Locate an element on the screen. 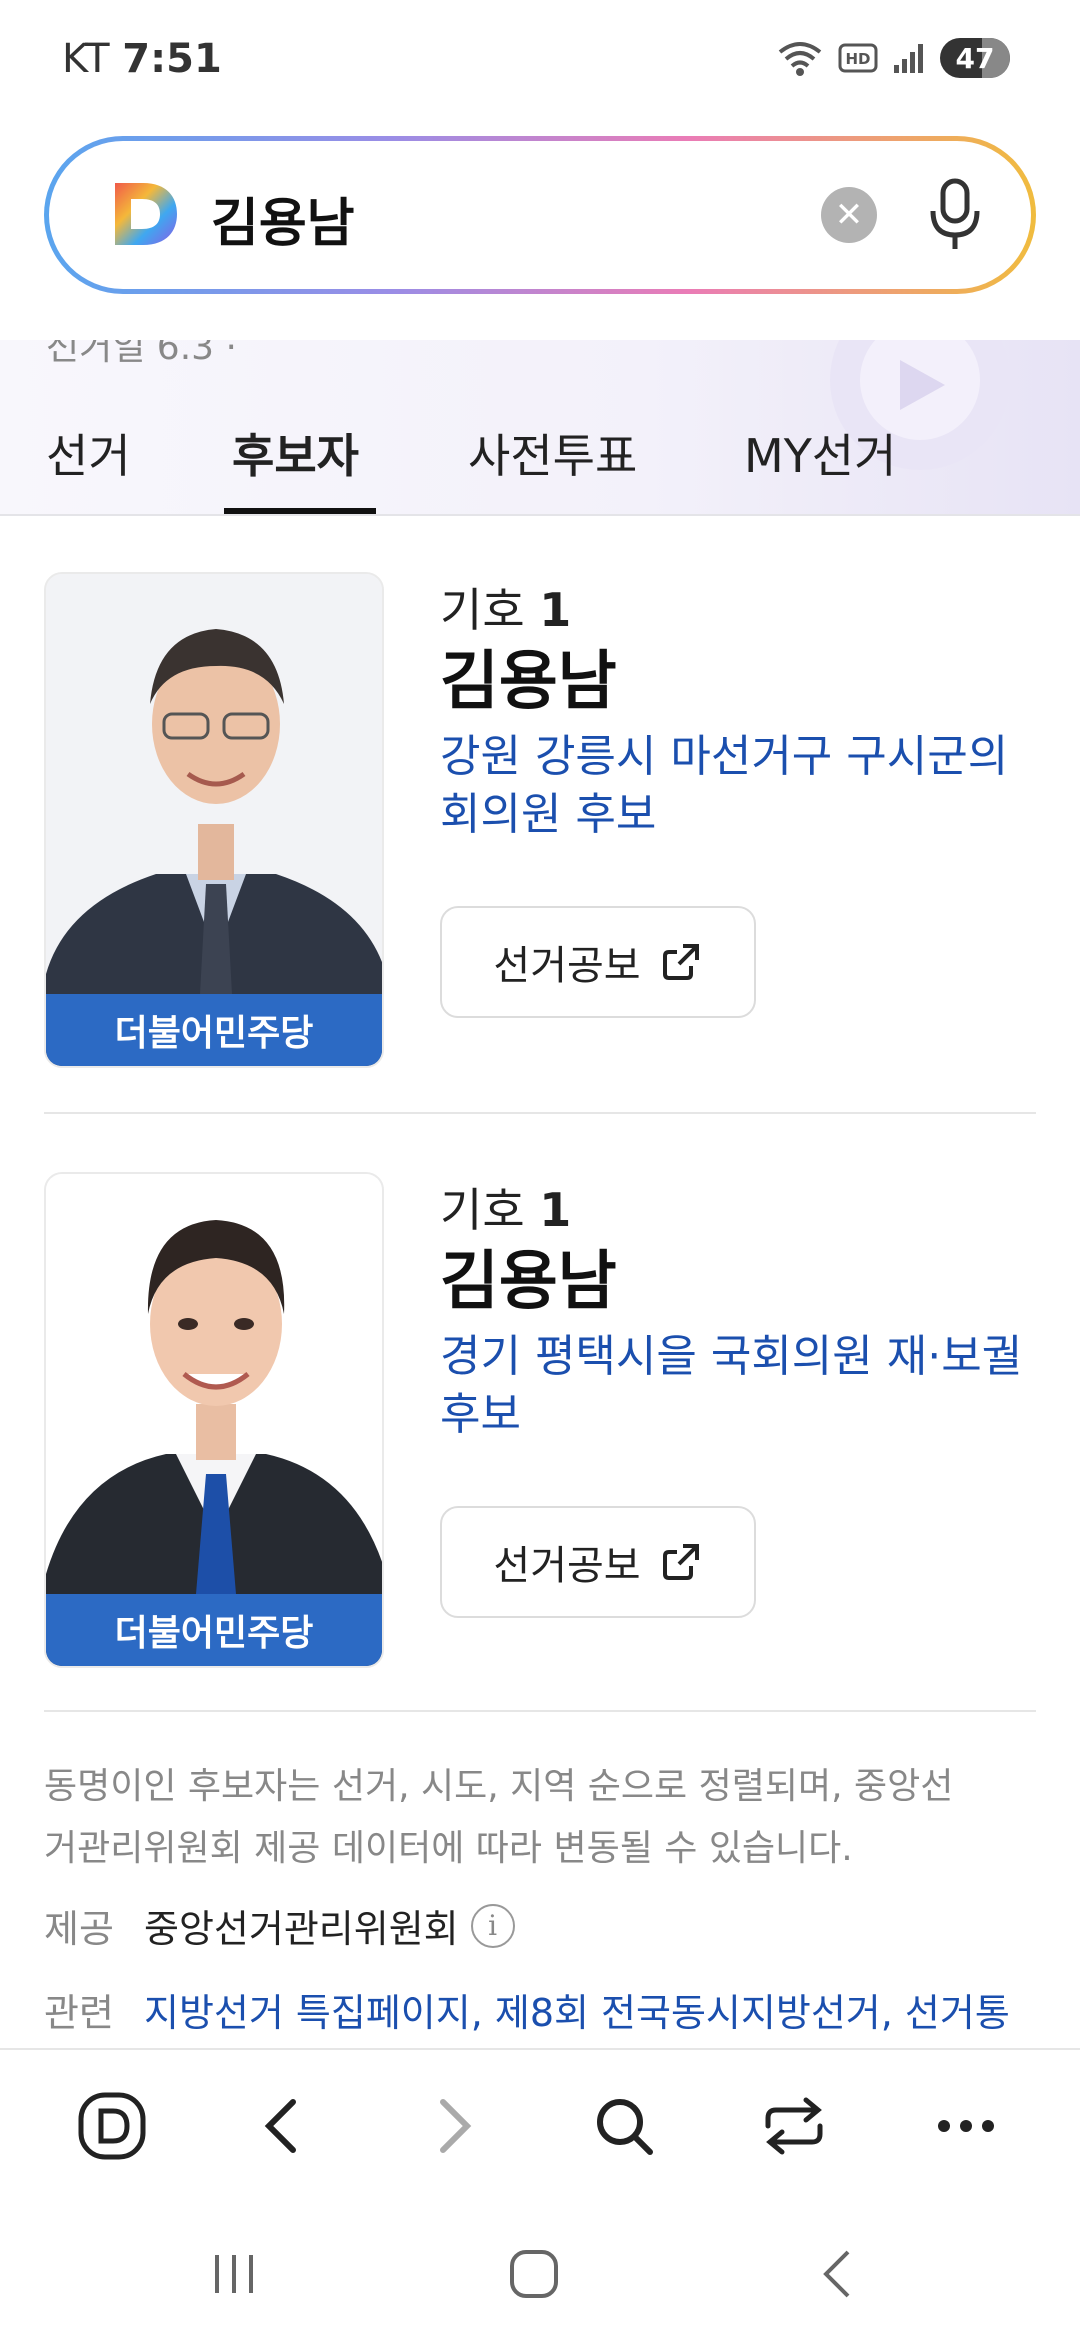 The height and width of the screenshot is (2340, 1080). tabs-switch-button is located at coordinates (794, 2126).